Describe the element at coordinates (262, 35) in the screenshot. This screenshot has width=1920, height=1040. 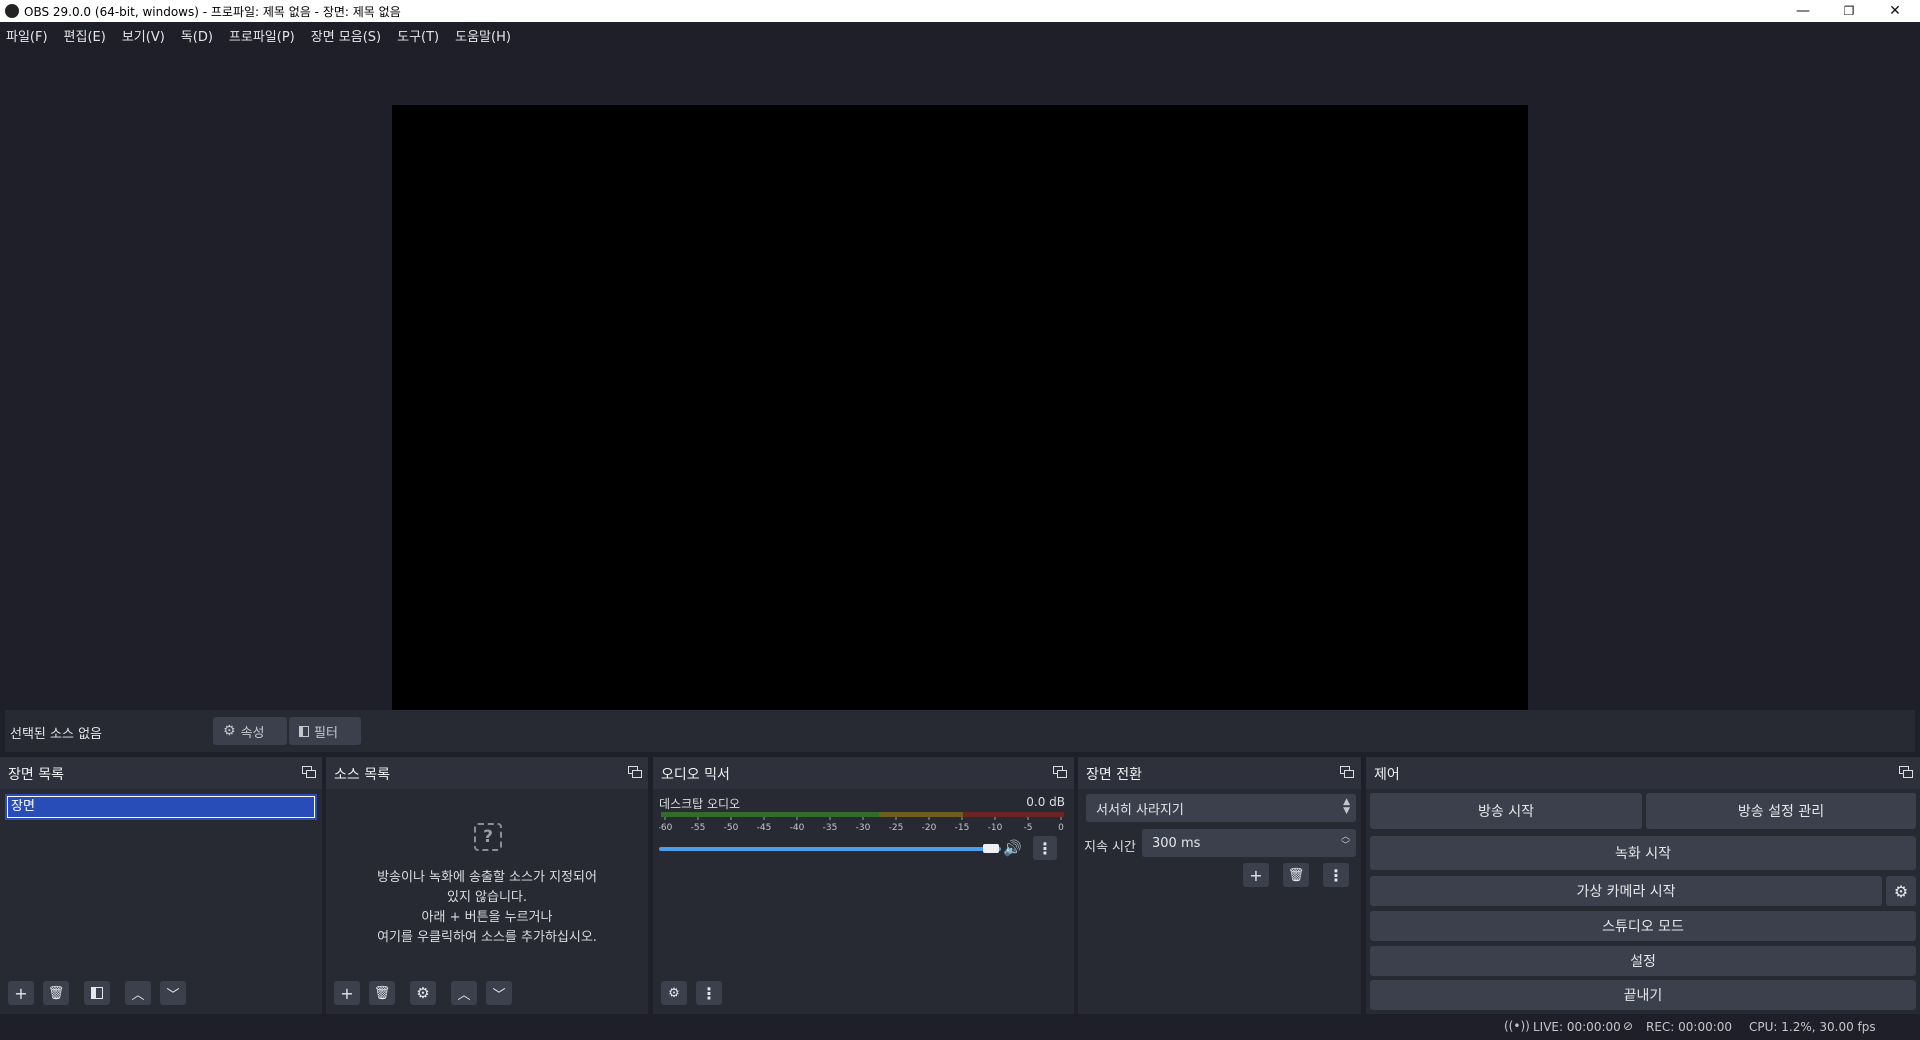
I see `menu-profile: 프로파일(P)` at that location.